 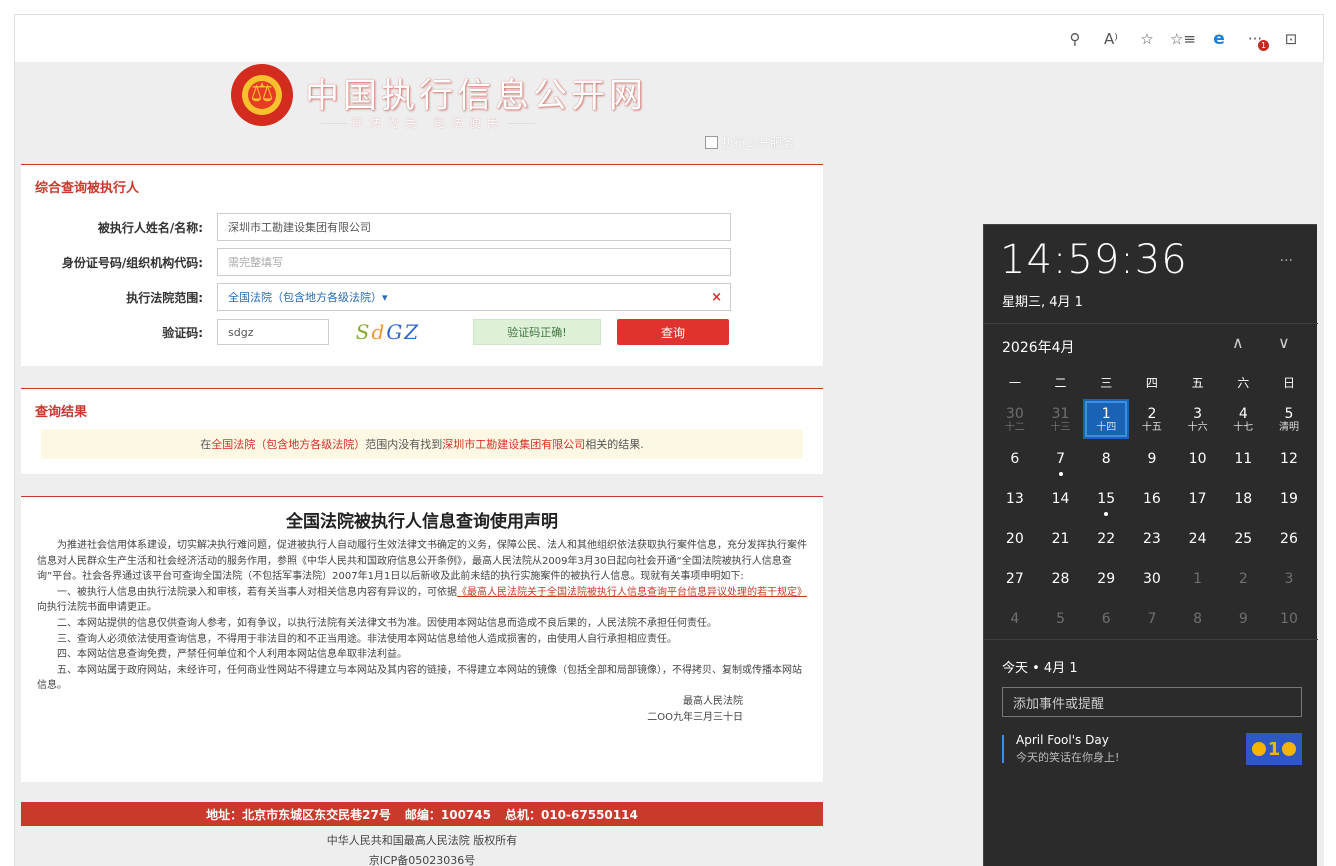 I want to click on calendar-month: 2026年4月, so click(x=1038, y=347).